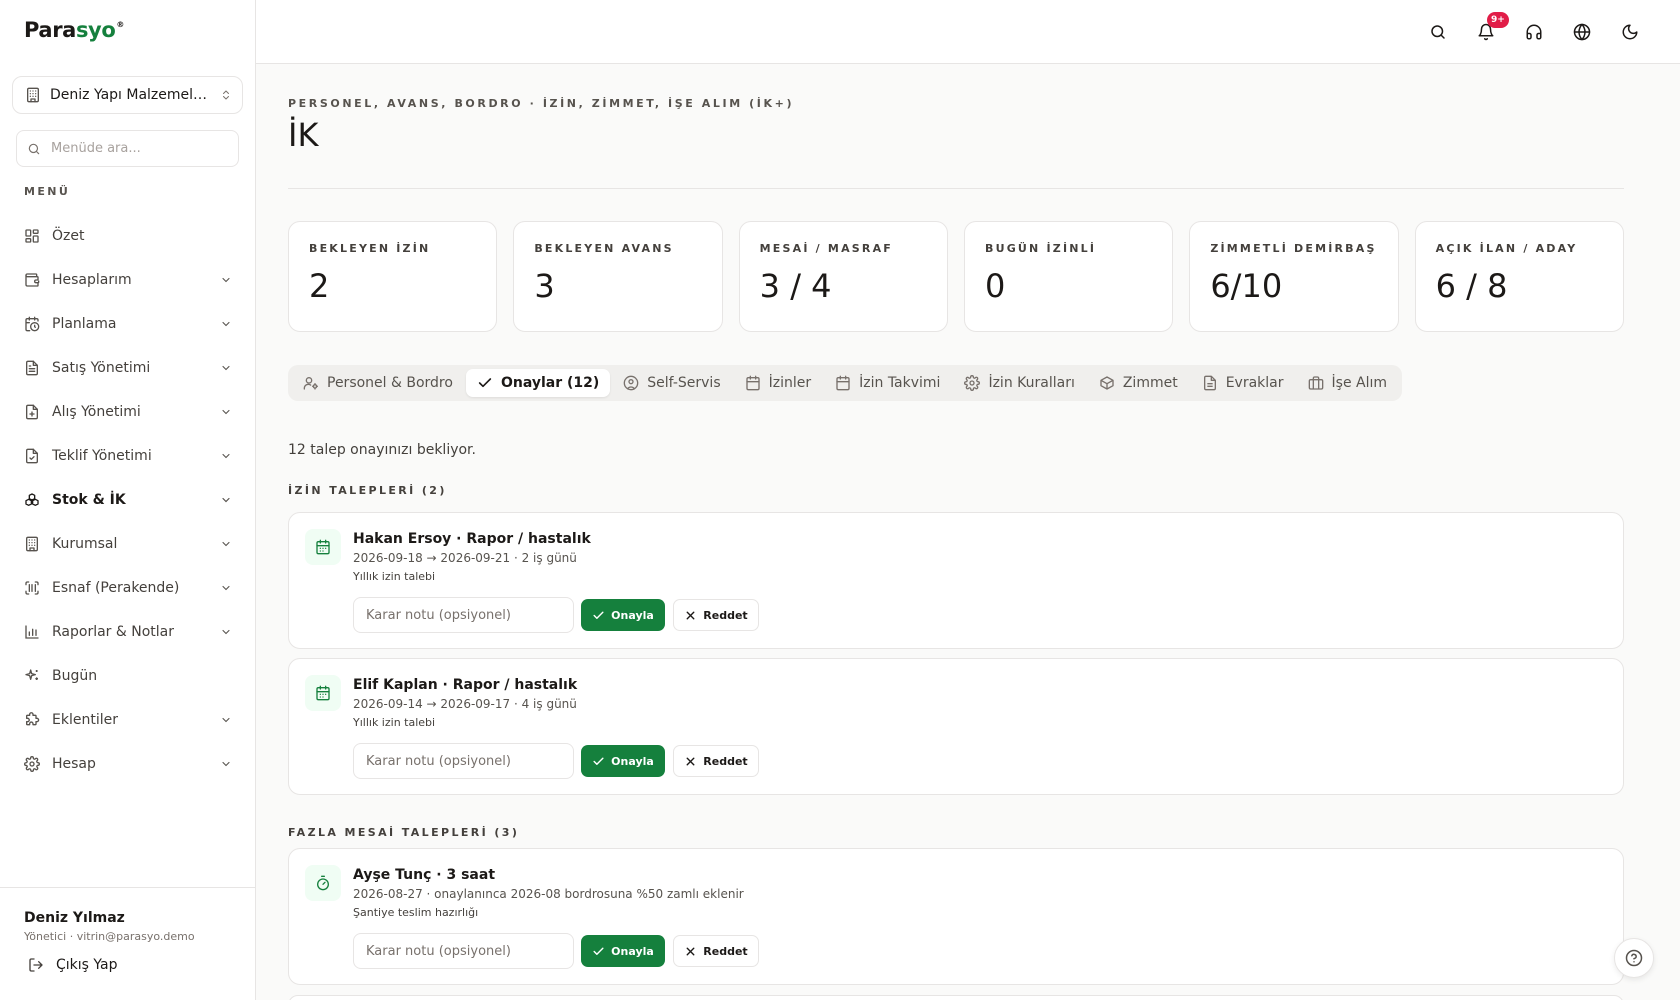 The height and width of the screenshot is (1000, 1680). I want to click on tab-zimmet: Zimmet, so click(1138, 383).